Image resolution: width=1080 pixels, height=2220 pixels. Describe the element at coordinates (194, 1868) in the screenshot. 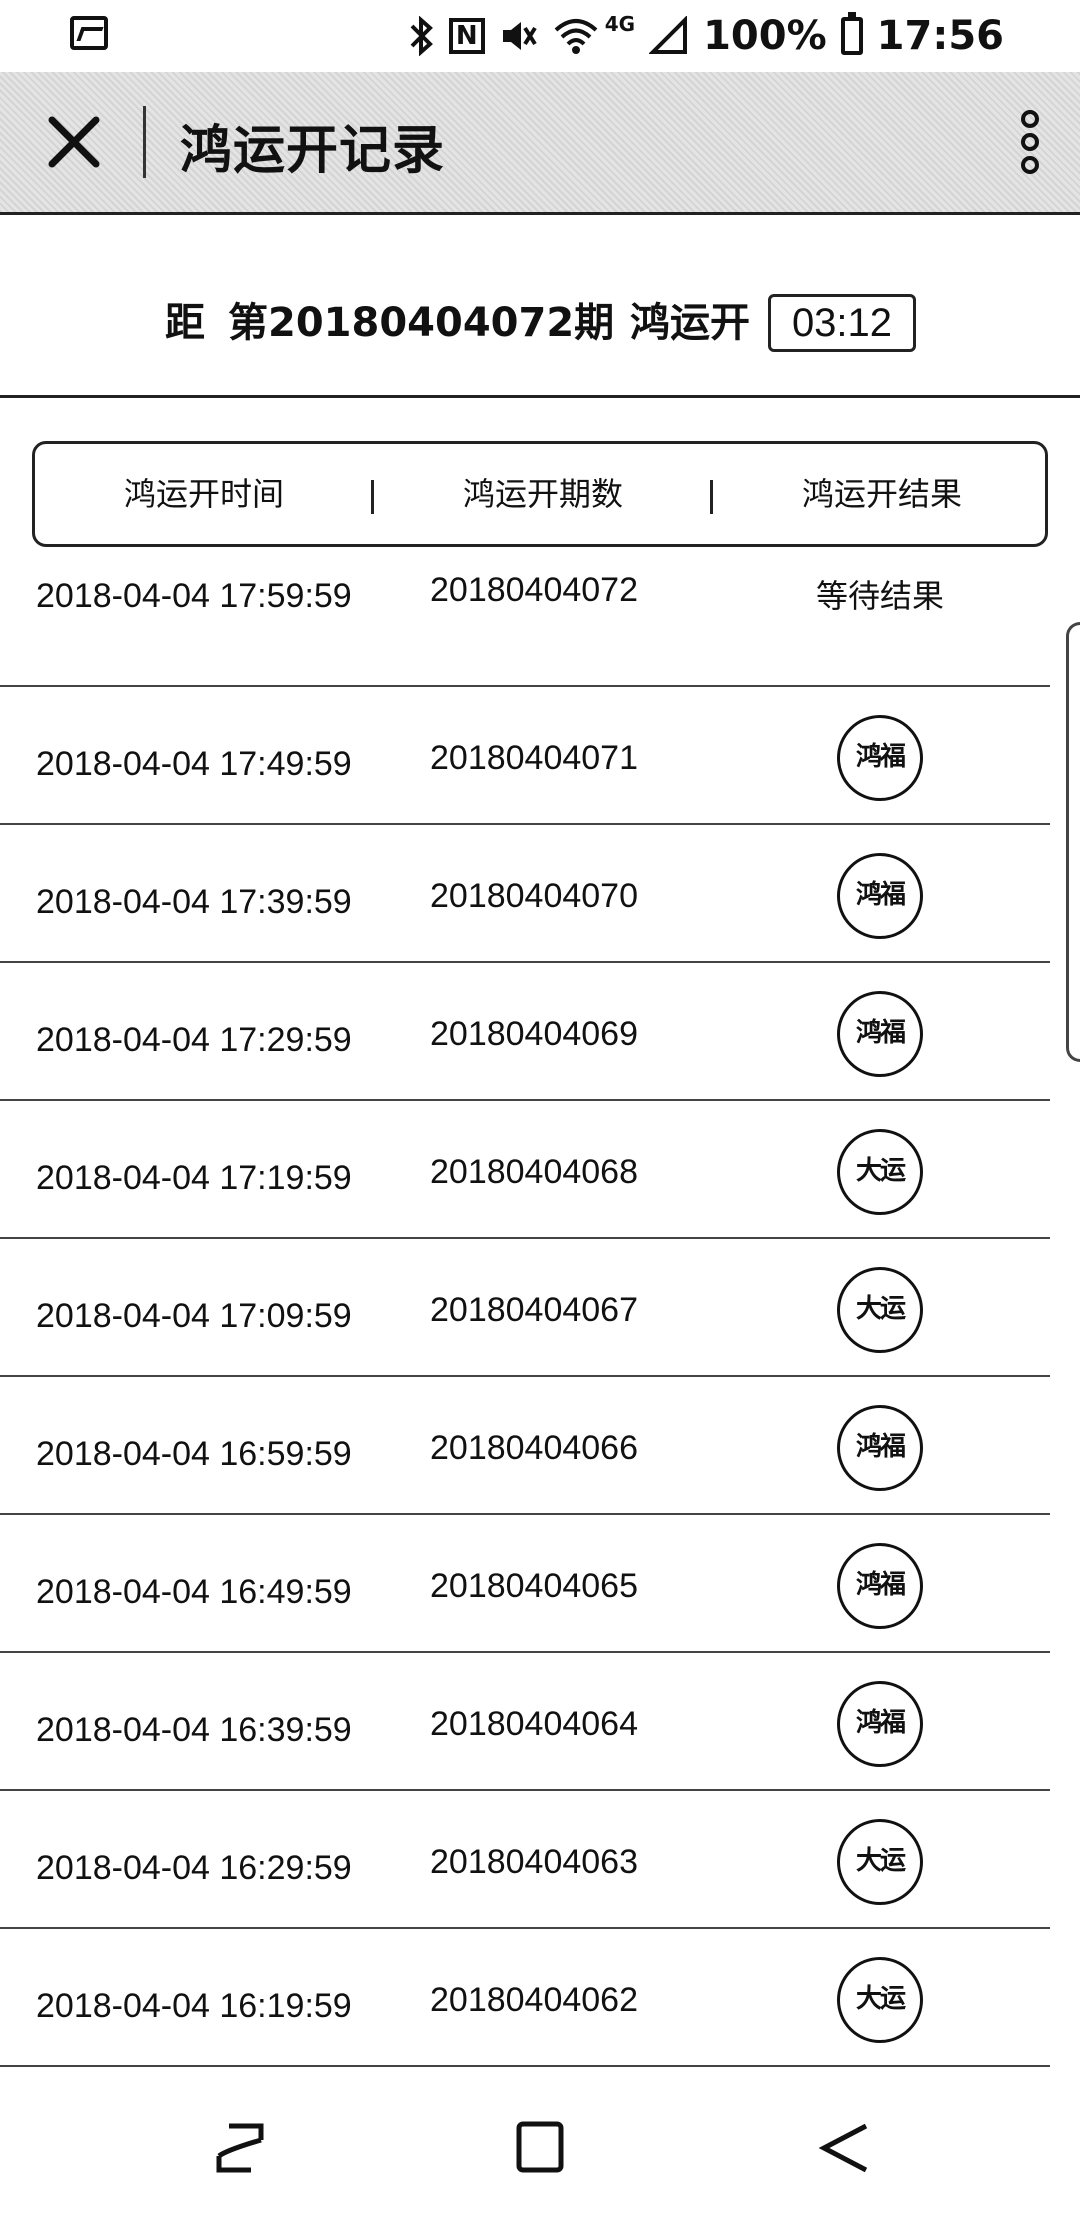

I see `row-time: 2018-04-04 16:29:59` at that location.